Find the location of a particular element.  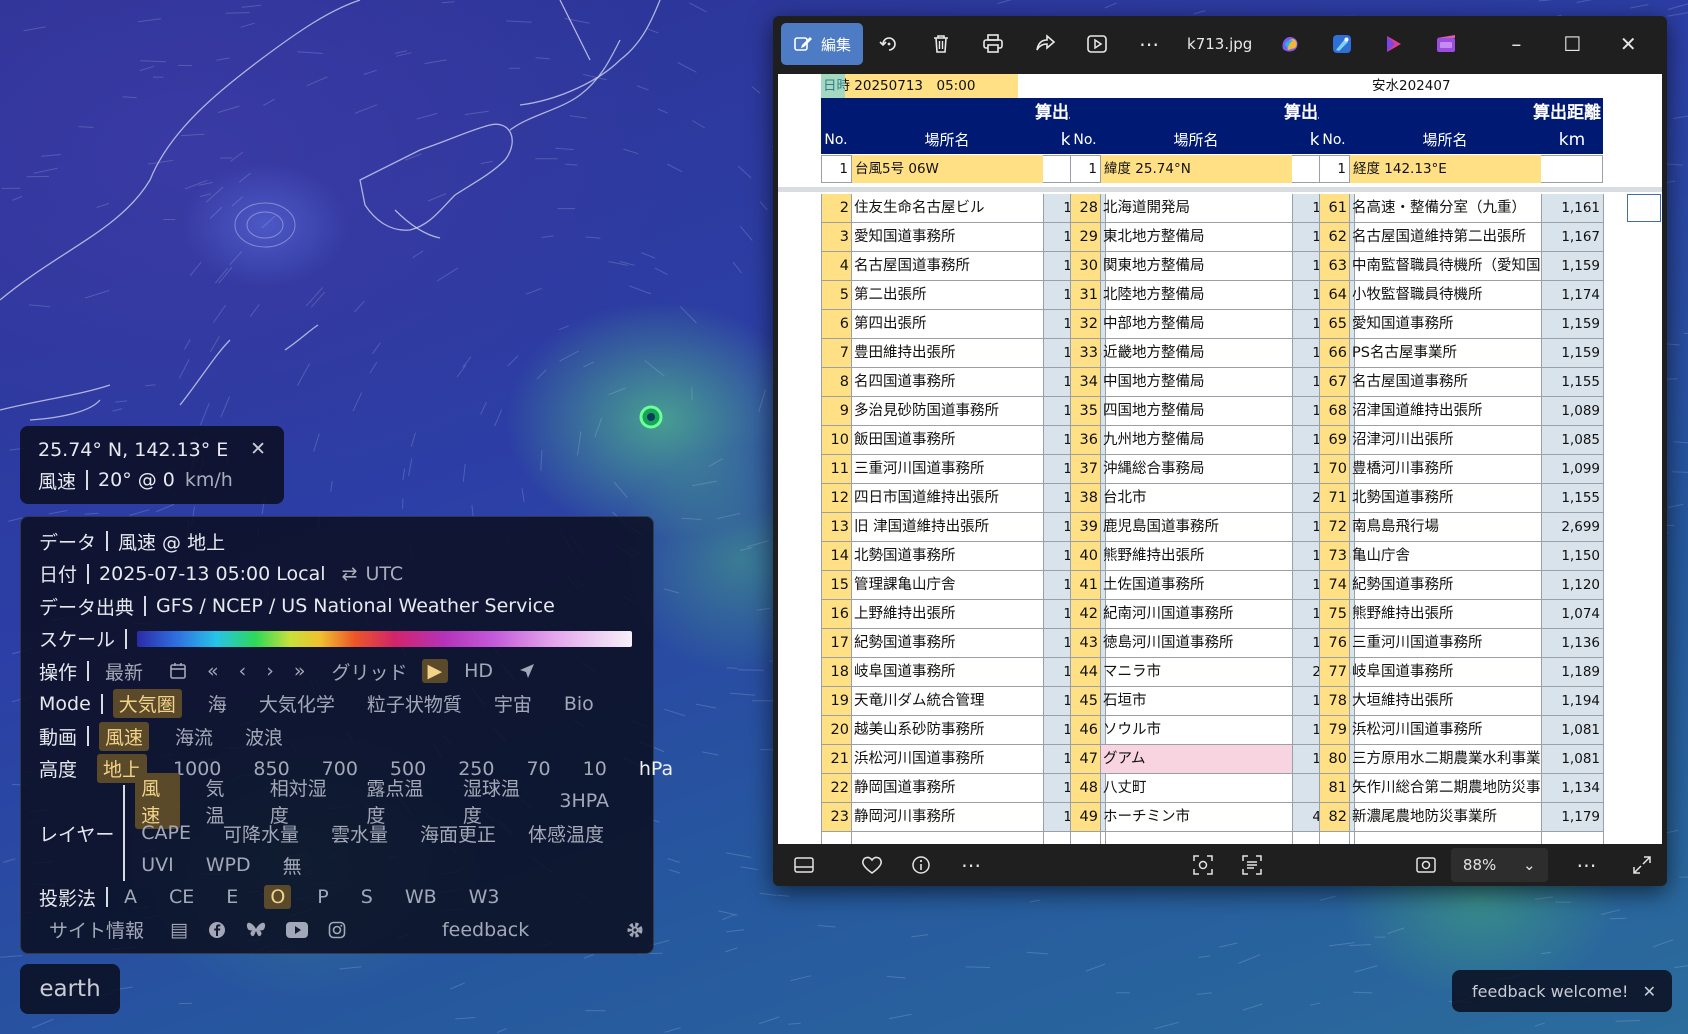

projection-option: P is located at coordinates (322, 897).